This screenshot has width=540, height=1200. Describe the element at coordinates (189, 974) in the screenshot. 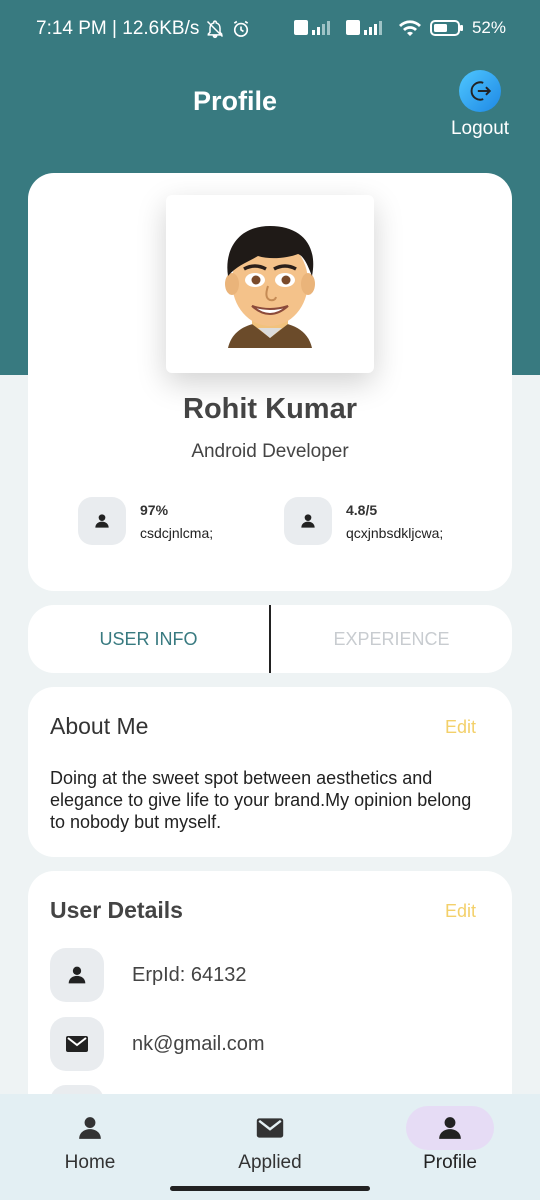

I see `detail-text: ErpId: 64132` at that location.